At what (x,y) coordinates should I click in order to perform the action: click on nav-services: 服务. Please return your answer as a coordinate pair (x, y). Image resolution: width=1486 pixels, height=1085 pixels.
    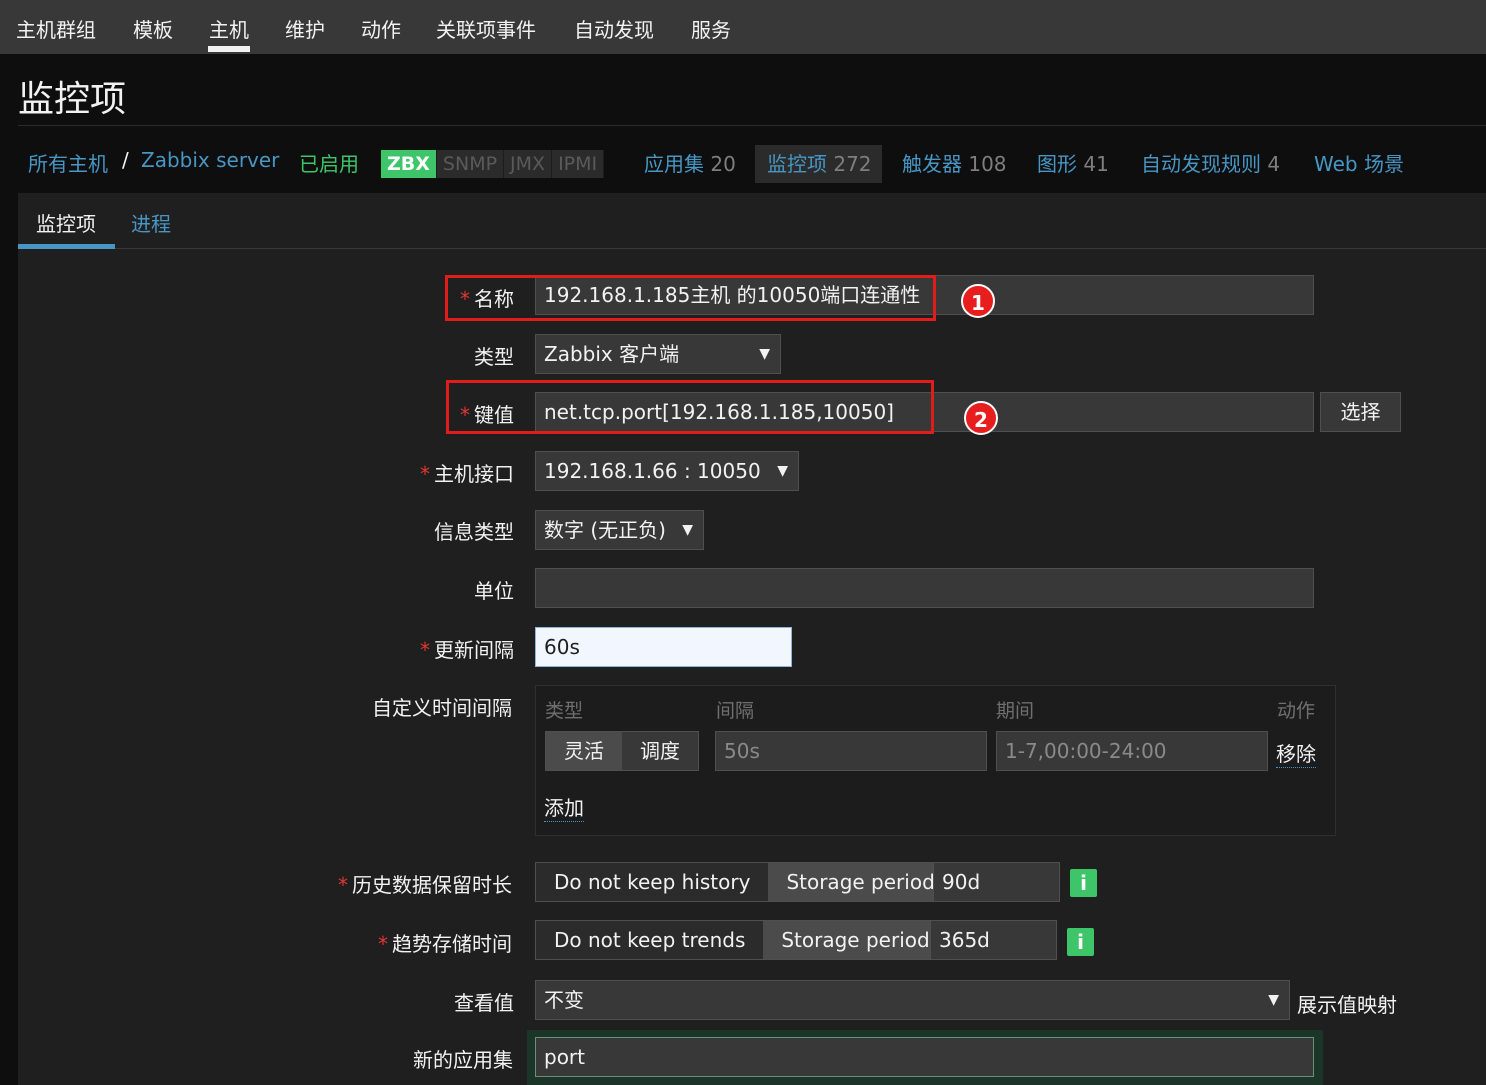
    Looking at the image, I should click on (711, 28).